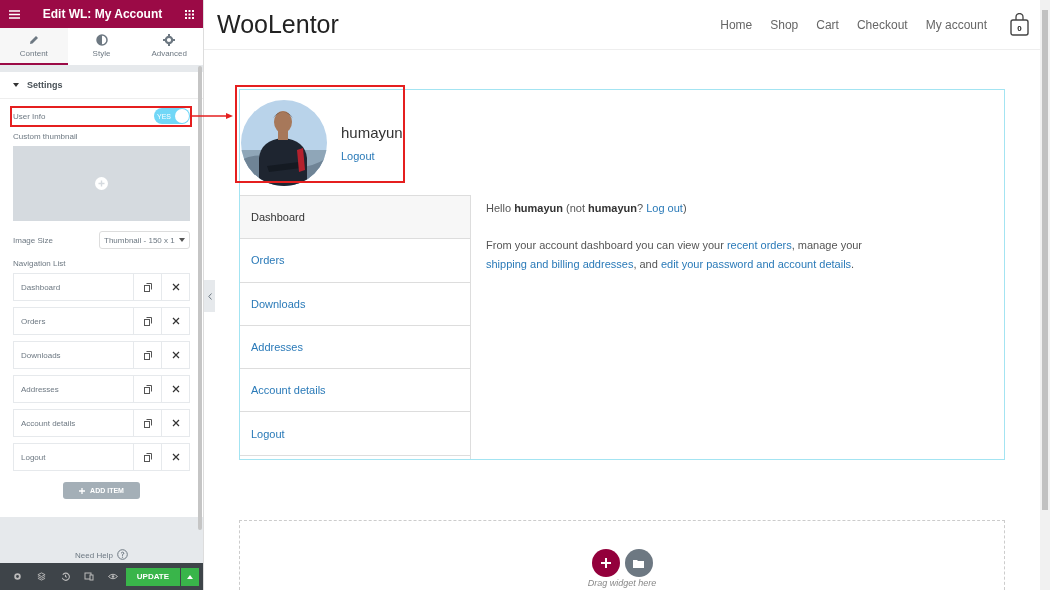 The width and height of the screenshot is (1050, 590). I want to click on collapse-handle, so click(209, 296).